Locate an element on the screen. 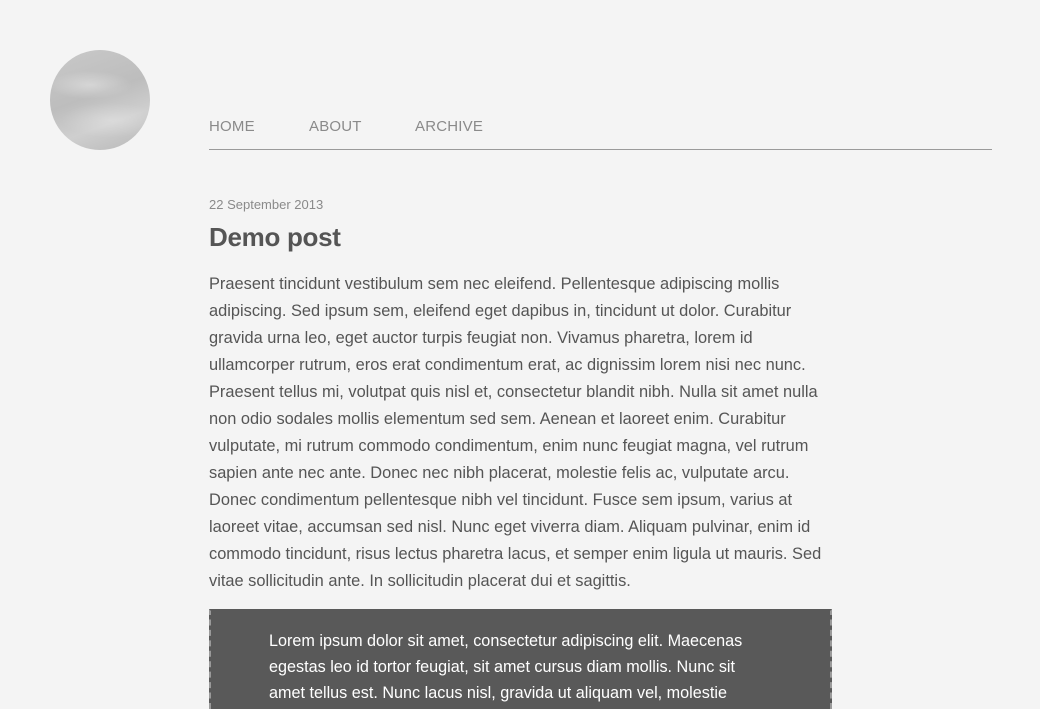 This screenshot has width=1040, height=709. main-navigation: HOME ABOUT ARCHIVE is located at coordinates (600, 134).